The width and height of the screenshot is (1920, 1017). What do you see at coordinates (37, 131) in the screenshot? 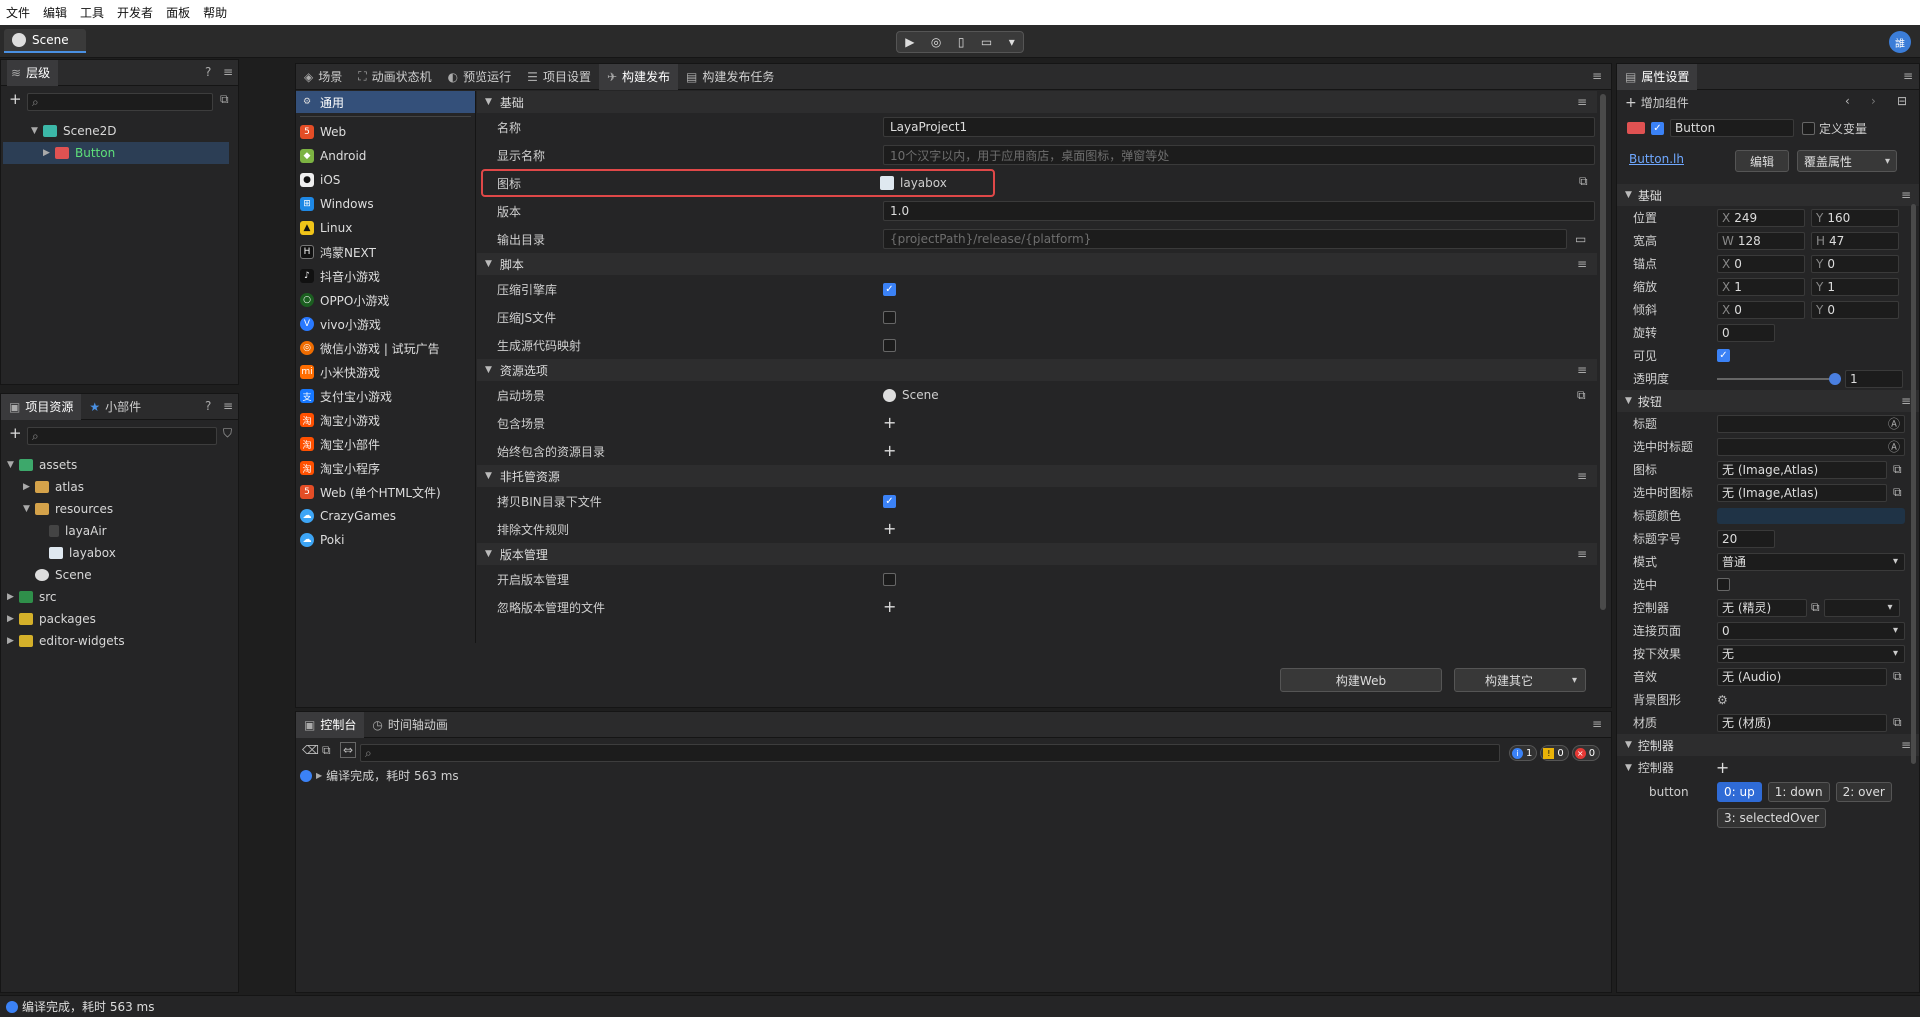
I see `expand-arrow-icon: ▼` at bounding box center [37, 131].